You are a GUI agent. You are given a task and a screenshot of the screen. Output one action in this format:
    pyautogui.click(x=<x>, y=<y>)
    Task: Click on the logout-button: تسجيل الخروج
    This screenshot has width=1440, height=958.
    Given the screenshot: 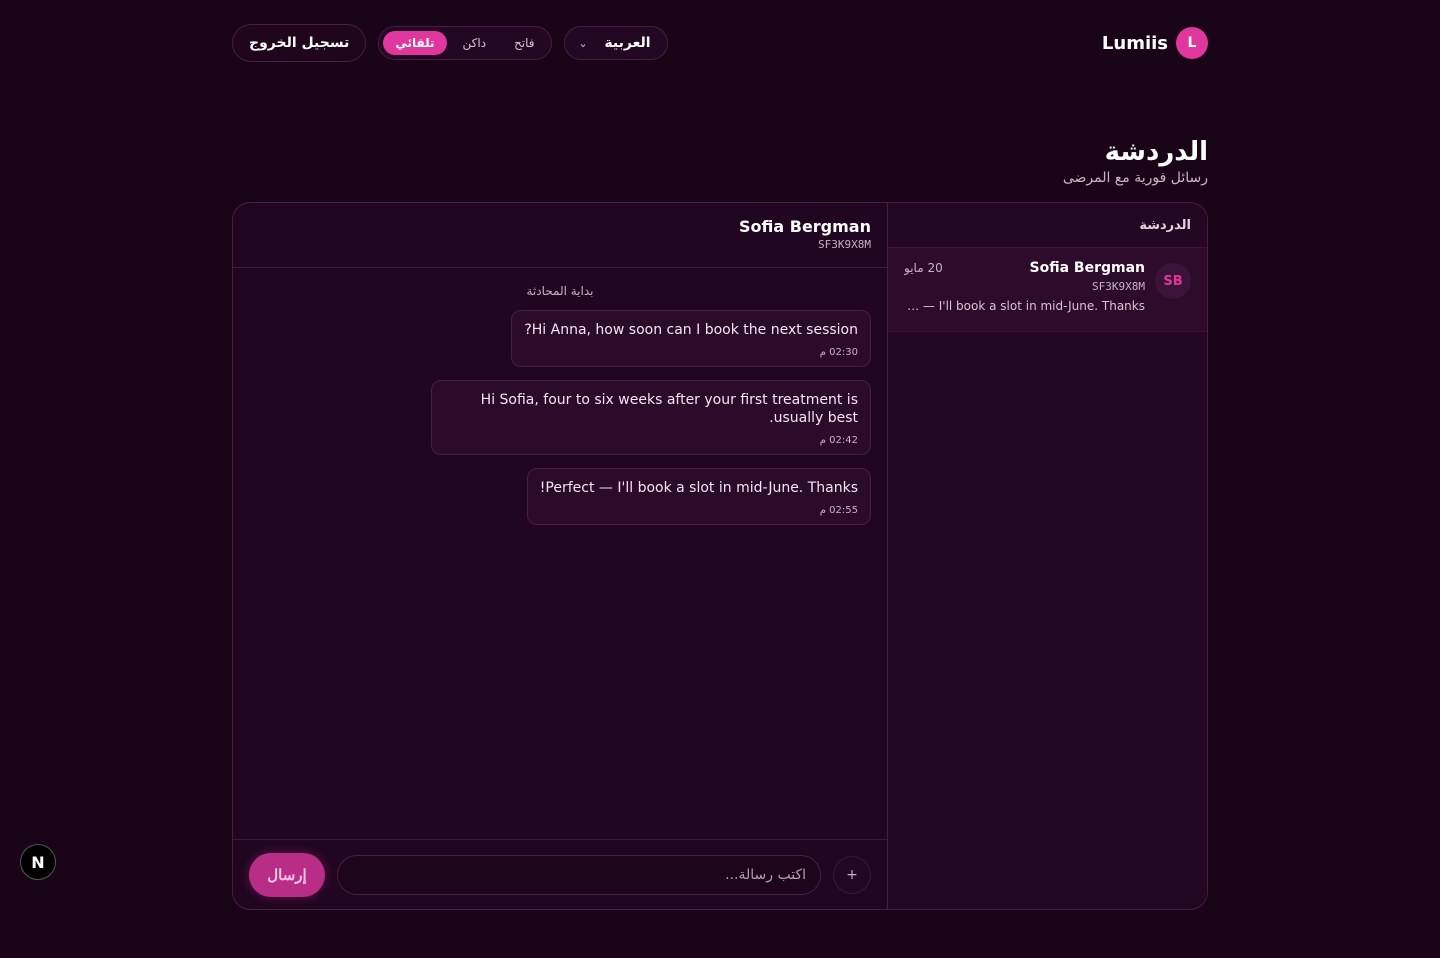 What is the action you would take?
    pyautogui.click(x=299, y=43)
    